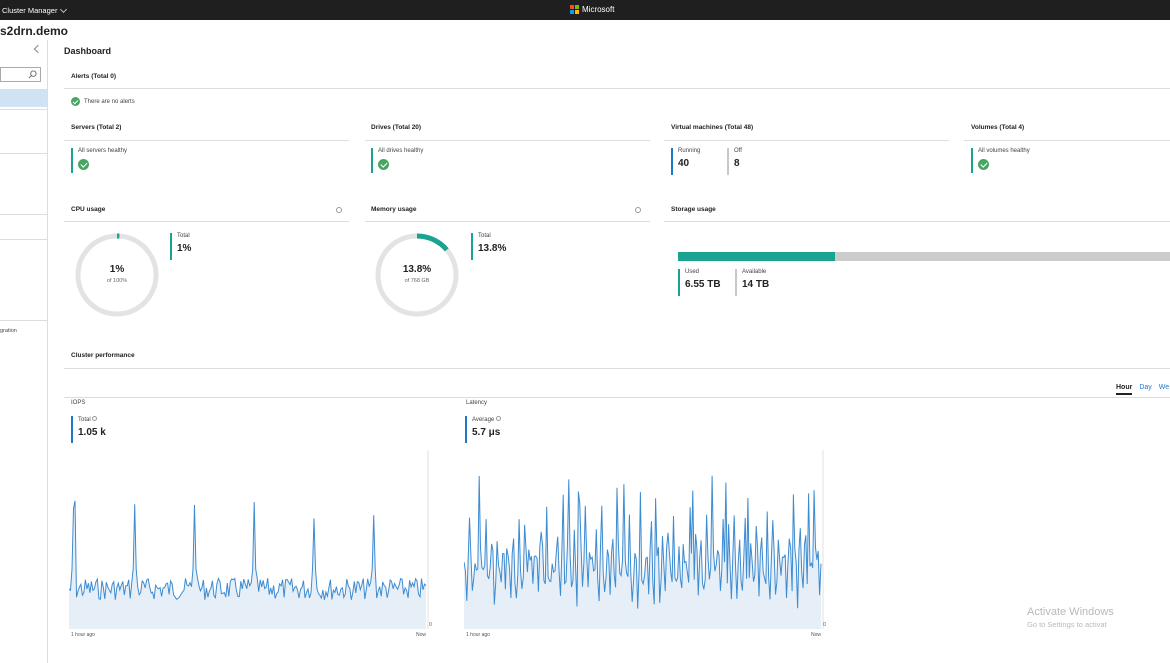  I want to click on storage-available-label: Available, so click(754, 272).